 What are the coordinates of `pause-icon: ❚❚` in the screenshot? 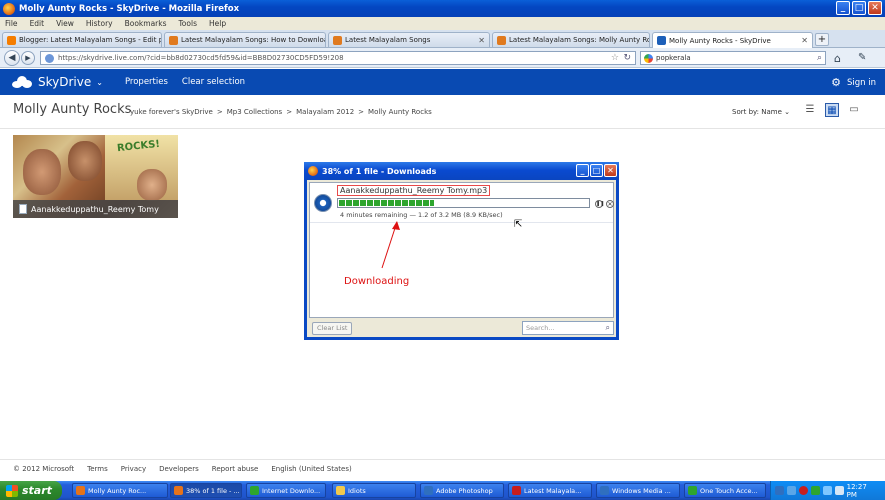 It's located at (599, 204).